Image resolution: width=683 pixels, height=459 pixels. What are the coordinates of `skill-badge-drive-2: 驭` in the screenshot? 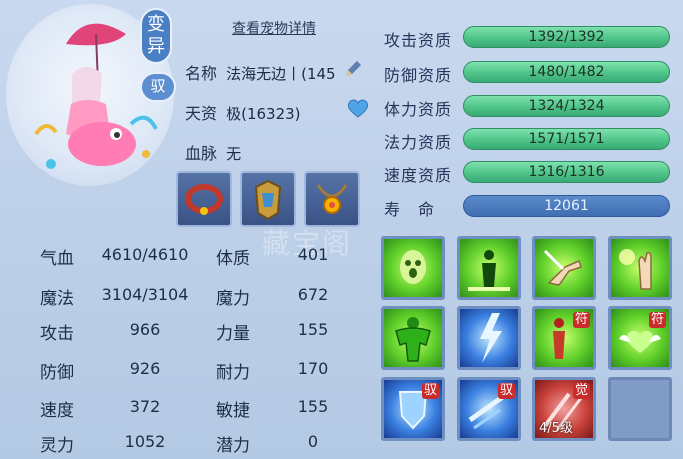 It's located at (506, 391).